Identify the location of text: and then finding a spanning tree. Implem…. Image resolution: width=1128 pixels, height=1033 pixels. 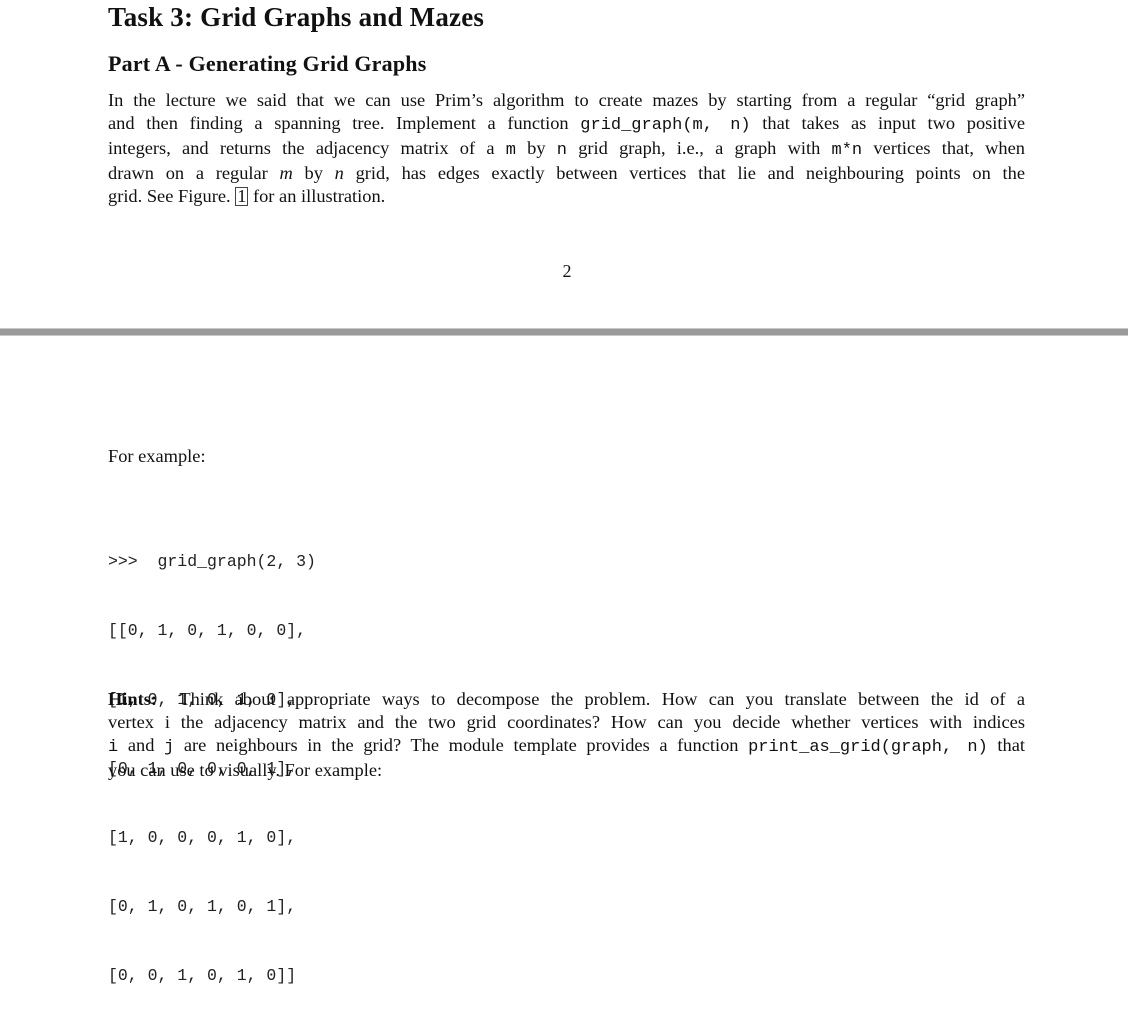
(344, 123).